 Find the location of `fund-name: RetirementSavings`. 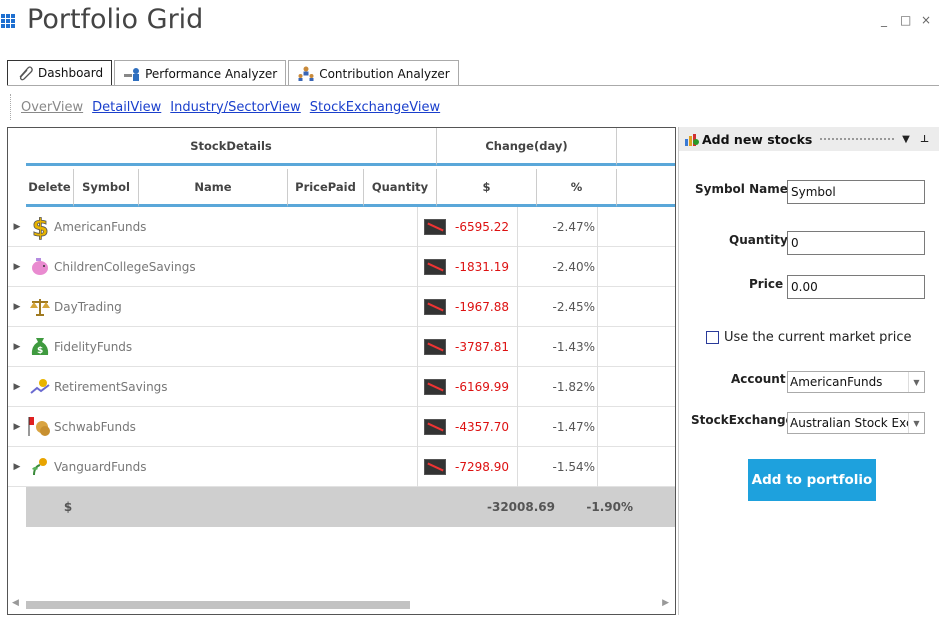

fund-name: RetirementSavings is located at coordinates (236, 386).